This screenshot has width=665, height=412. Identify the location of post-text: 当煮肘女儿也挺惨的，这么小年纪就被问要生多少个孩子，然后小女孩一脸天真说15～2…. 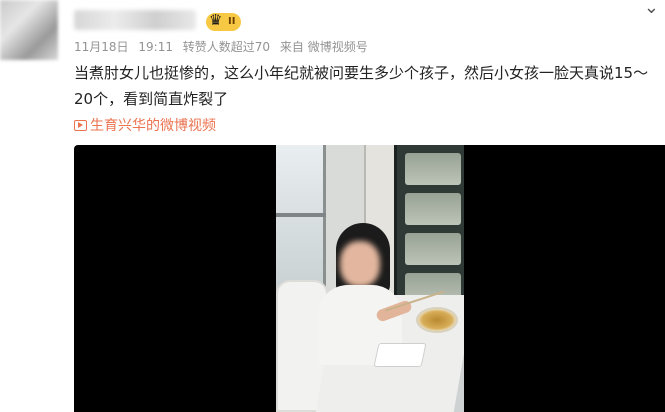
(361, 86).